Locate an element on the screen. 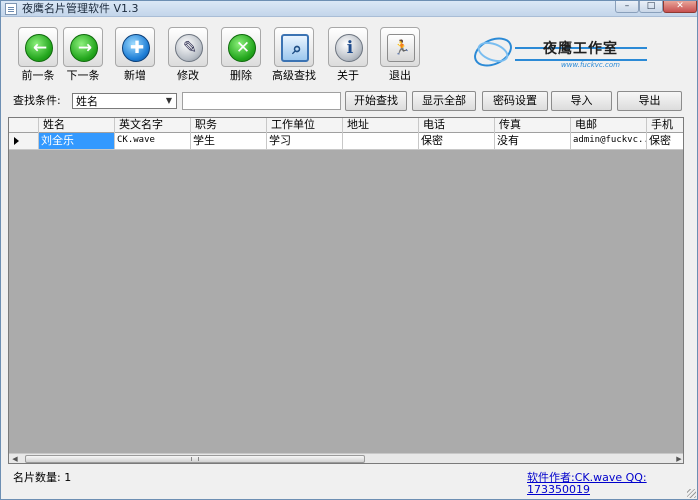 The width and height of the screenshot is (698, 500). exit-label: 退出 is located at coordinates (400, 75).